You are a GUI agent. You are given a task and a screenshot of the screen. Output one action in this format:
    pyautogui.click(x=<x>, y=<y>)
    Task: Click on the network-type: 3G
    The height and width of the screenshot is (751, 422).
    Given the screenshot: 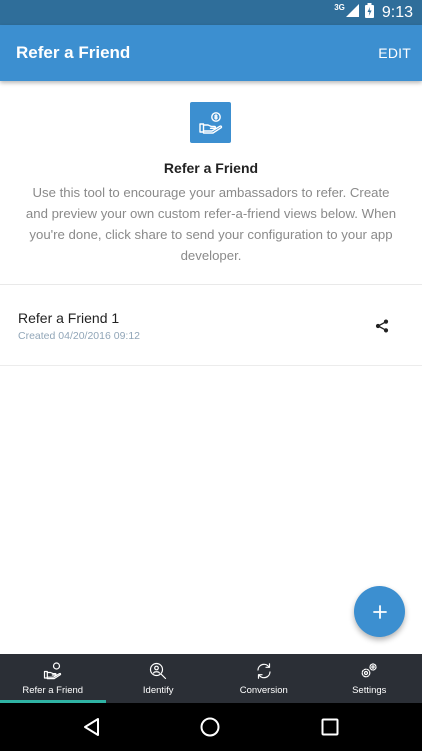 What is the action you would take?
    pyautogui.click(x=339, y=7)
    